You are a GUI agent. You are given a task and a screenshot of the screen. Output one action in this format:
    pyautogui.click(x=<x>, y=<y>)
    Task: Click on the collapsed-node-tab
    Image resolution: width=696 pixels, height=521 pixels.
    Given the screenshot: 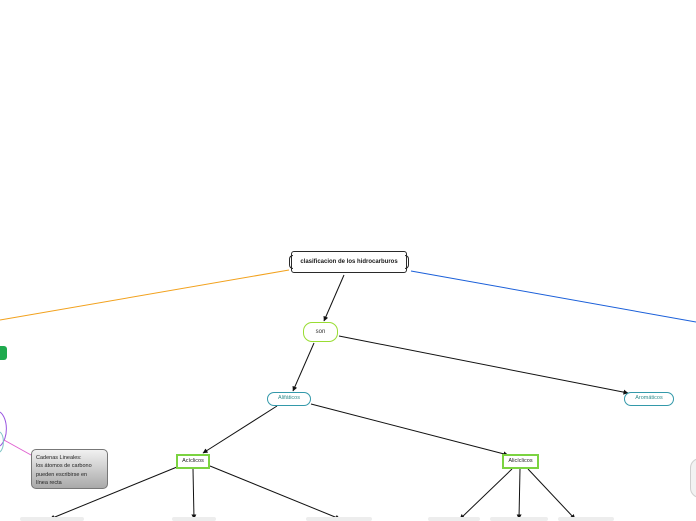 What is the action you would take?
    pyautogui.click(x=3, y=353)
    